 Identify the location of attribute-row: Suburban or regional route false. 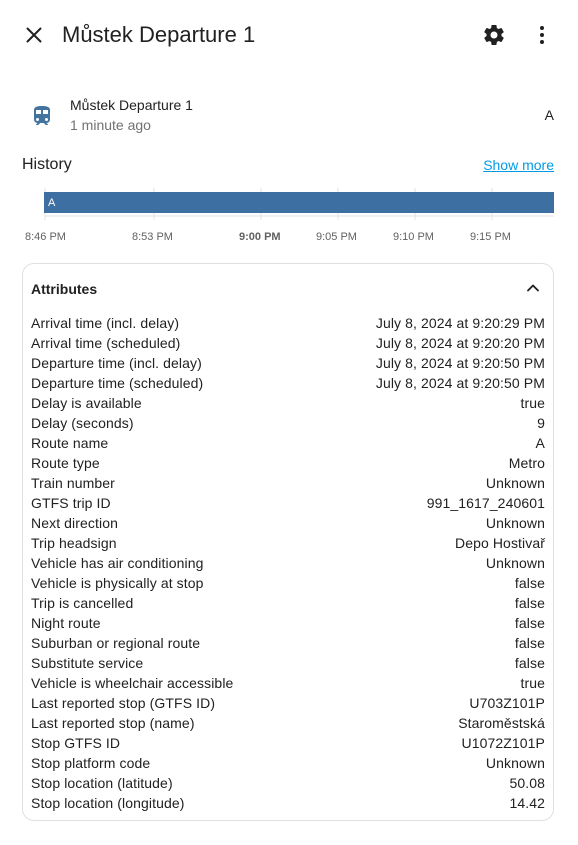
(288, 643).